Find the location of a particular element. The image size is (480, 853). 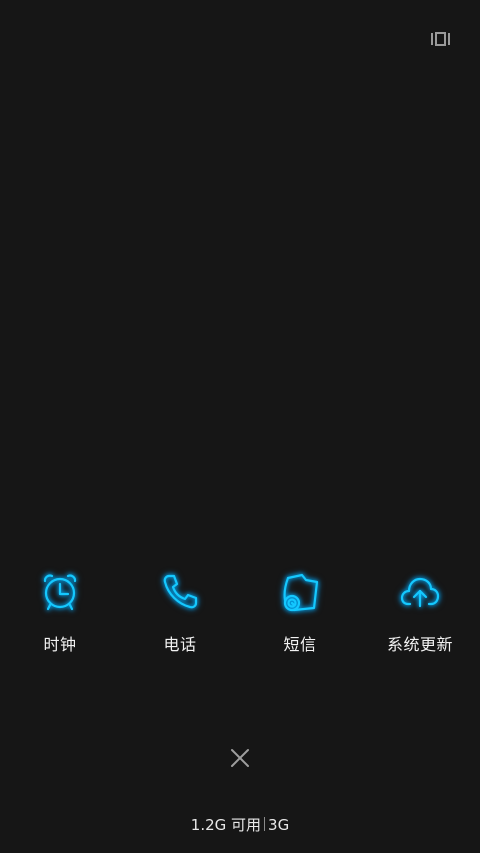

app-label: 短信 is located at coordinates (300, 644).